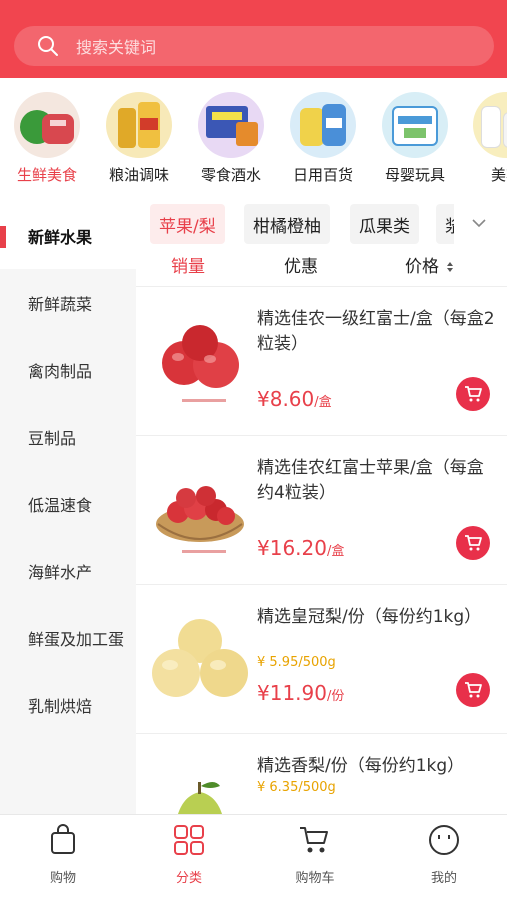 This screenshot has width=507, height=900. What do you see at coordinates (369, 617) in the screenshot?
I see `product-name: 精选皇冠梨/份（每份约1kg）` at bounding box center [369, 617].